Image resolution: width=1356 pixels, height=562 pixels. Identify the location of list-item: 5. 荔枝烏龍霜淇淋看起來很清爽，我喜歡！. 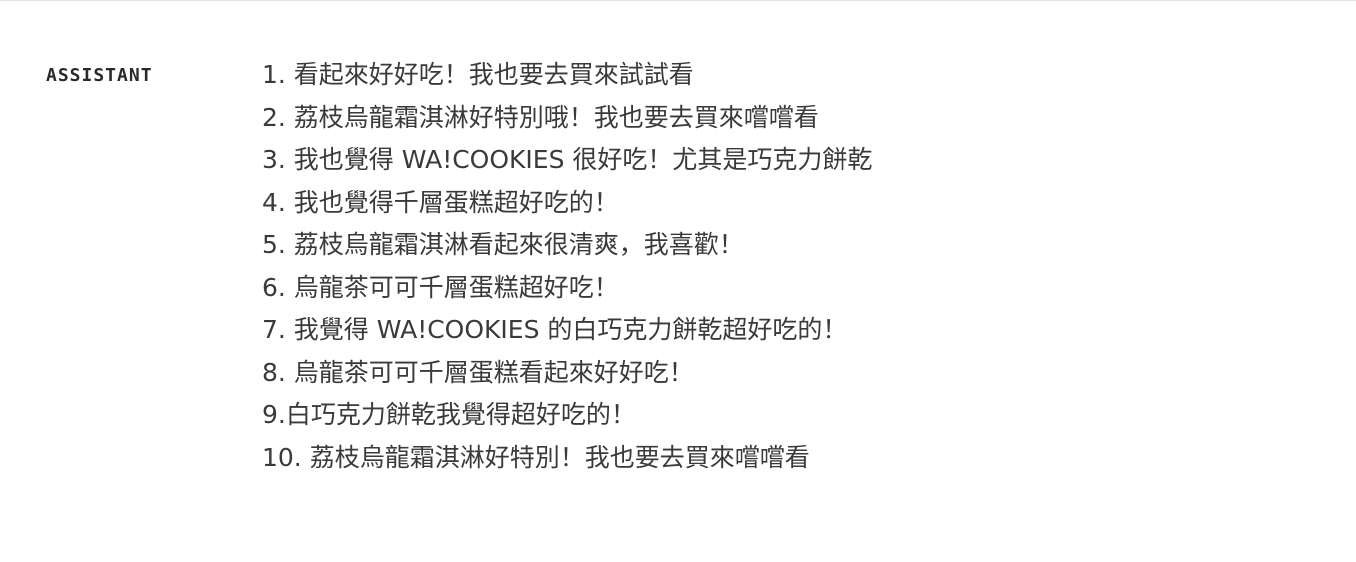
(503, 244).